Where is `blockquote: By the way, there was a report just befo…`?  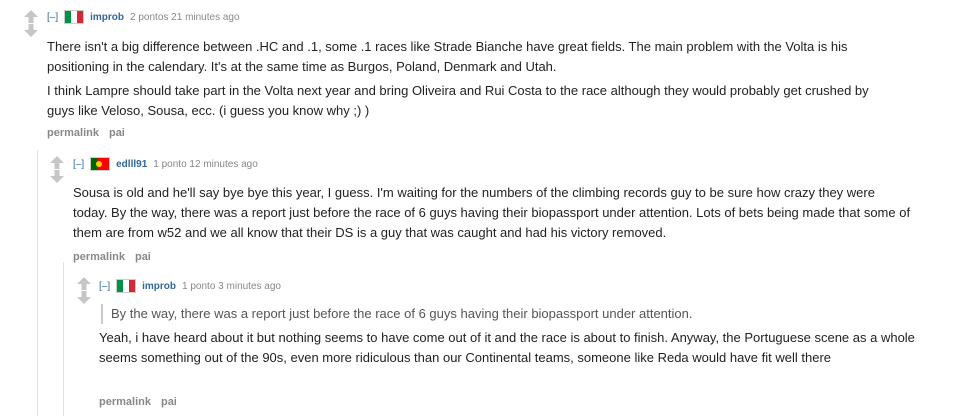
blockquote: By the way, there was a report just befo… is located at coordinates (521, 314).